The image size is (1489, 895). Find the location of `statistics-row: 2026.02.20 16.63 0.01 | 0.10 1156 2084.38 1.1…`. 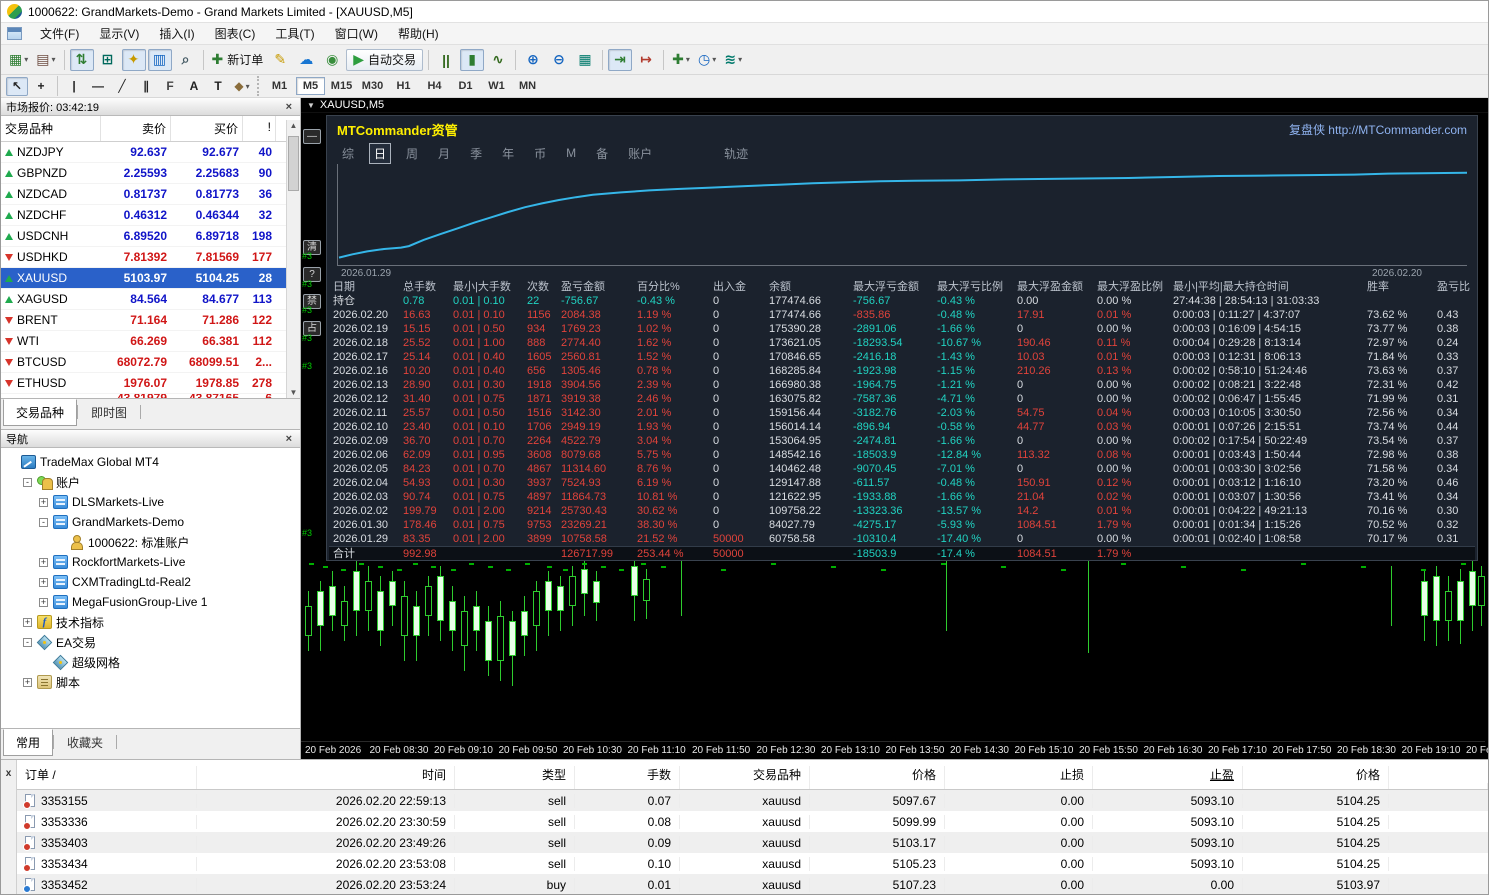

statistics-row: 2026.02.20 16.63 0.01 | 0.10 1156 2084.38 1.1… is located at coordinates (902, 315).